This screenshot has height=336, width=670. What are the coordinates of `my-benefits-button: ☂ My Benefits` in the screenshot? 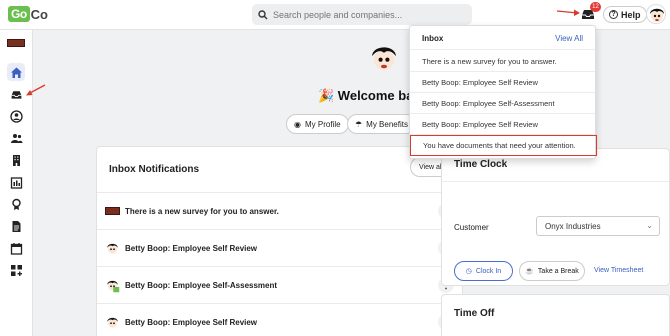 It's located at (381, 124).